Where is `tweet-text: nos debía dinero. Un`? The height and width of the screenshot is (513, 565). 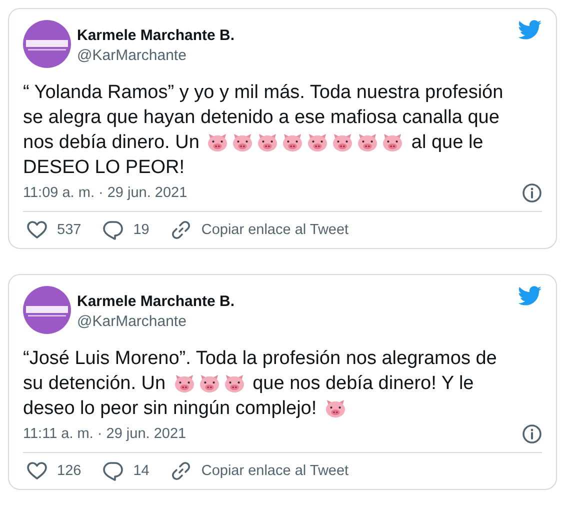 tweet-text: nos debía dinero. Un is located at coordinates (111, 143).